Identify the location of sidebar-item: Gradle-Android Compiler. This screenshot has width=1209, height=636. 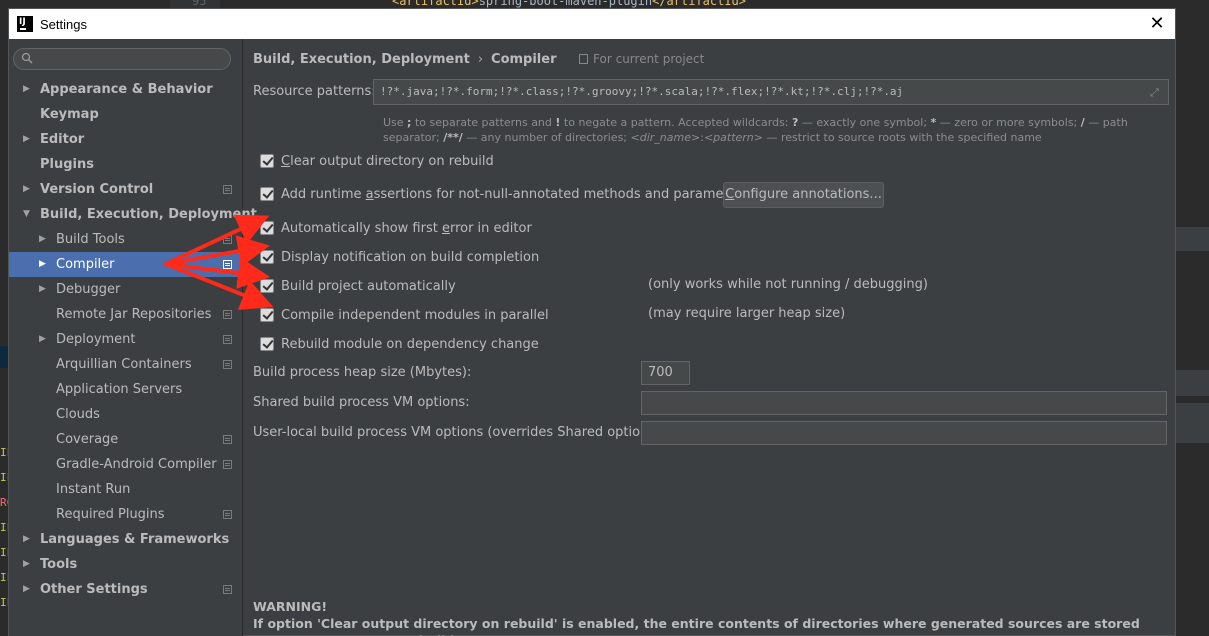
(125, 464).